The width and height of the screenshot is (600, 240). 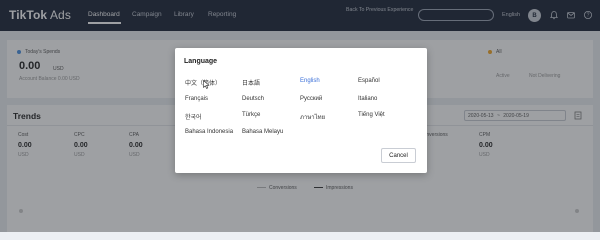 I want to click on dialog-title: Language, so click(x=201, y=61).